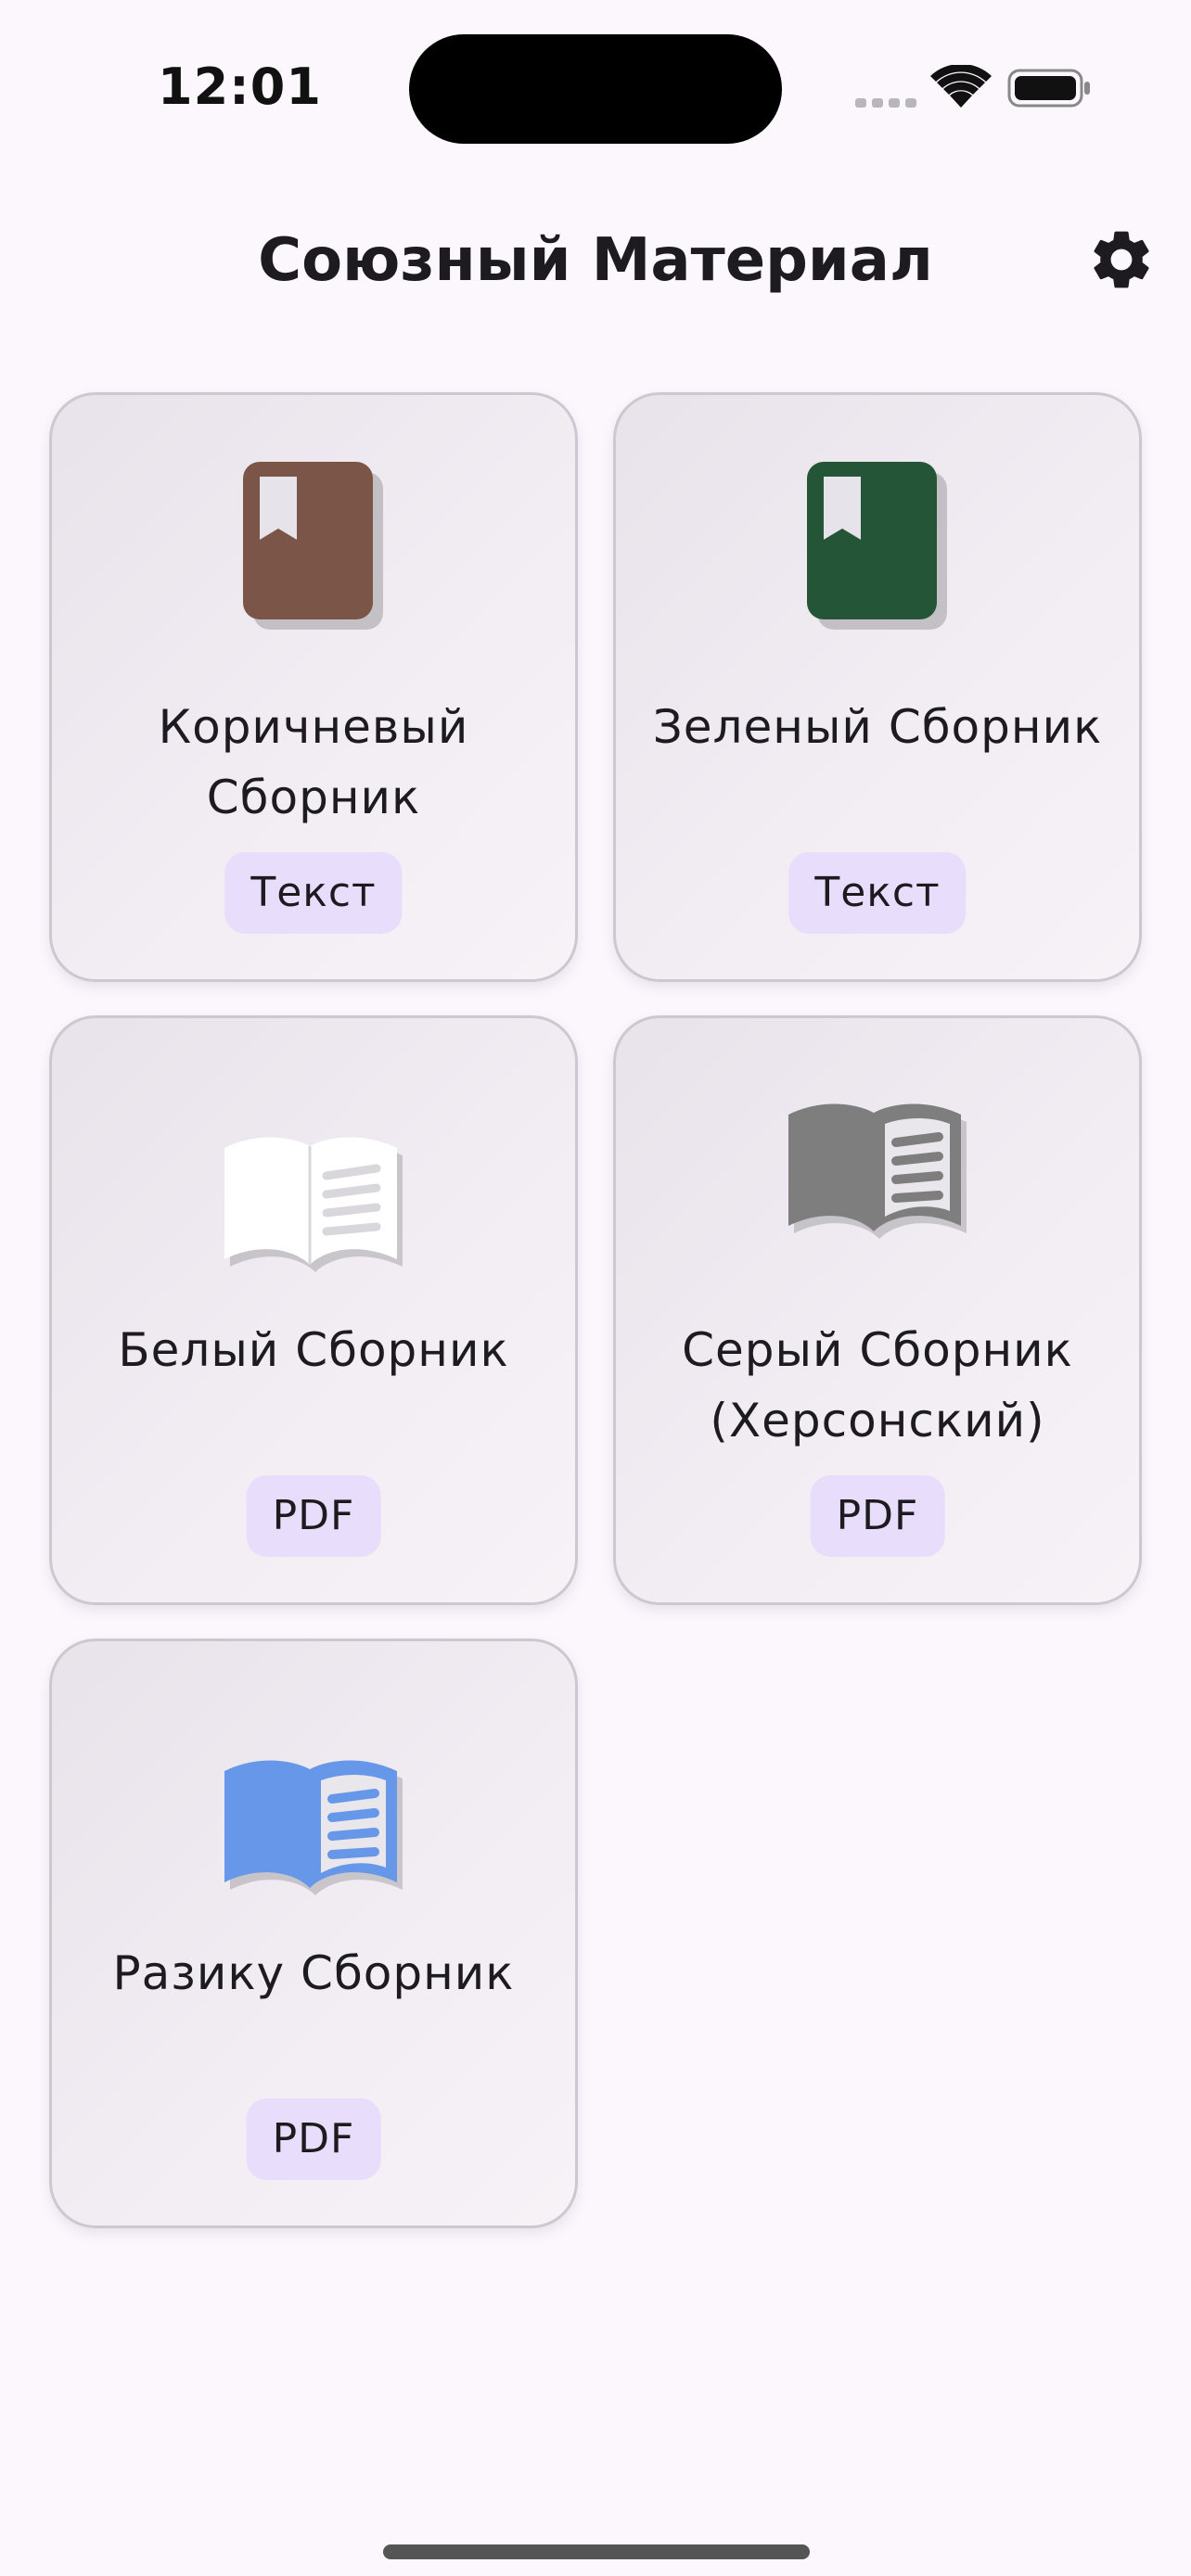  Describe the element at coordinates (313, 1973) in the screenshot. I see `collection-title: Разику Сборник` at that location.